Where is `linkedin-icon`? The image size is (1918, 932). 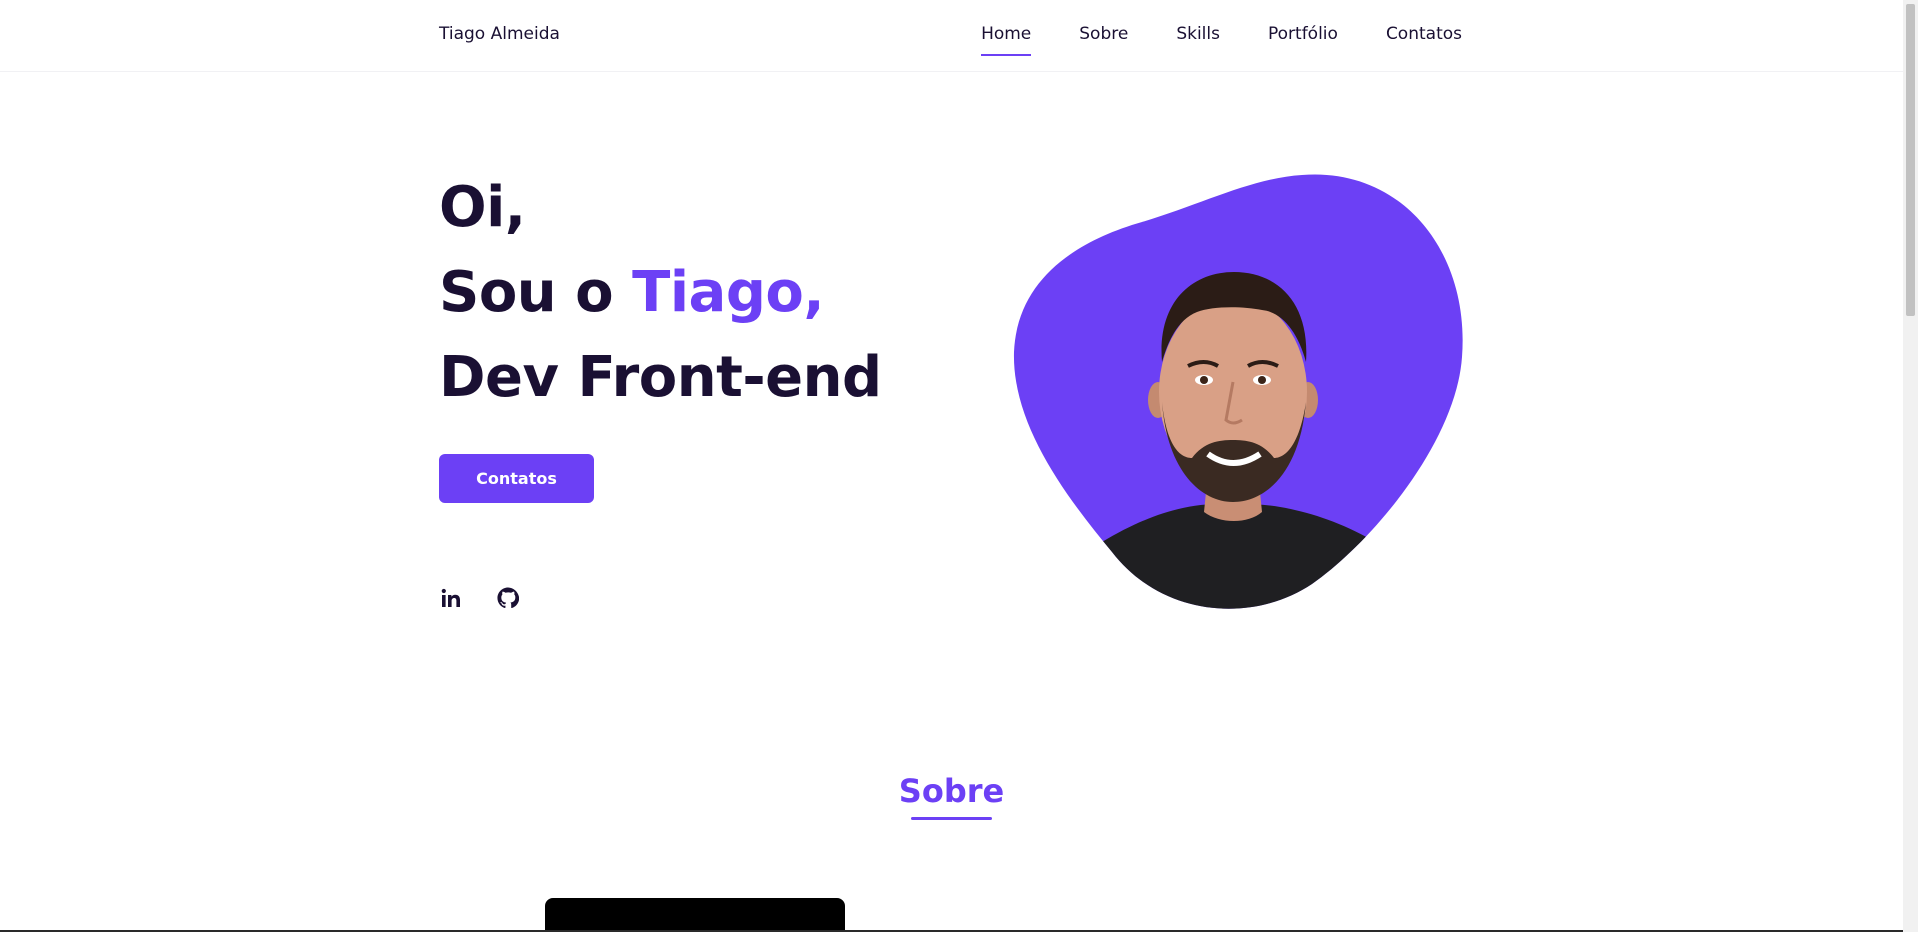 linkedin-icon is located at coordinates (450, 597).